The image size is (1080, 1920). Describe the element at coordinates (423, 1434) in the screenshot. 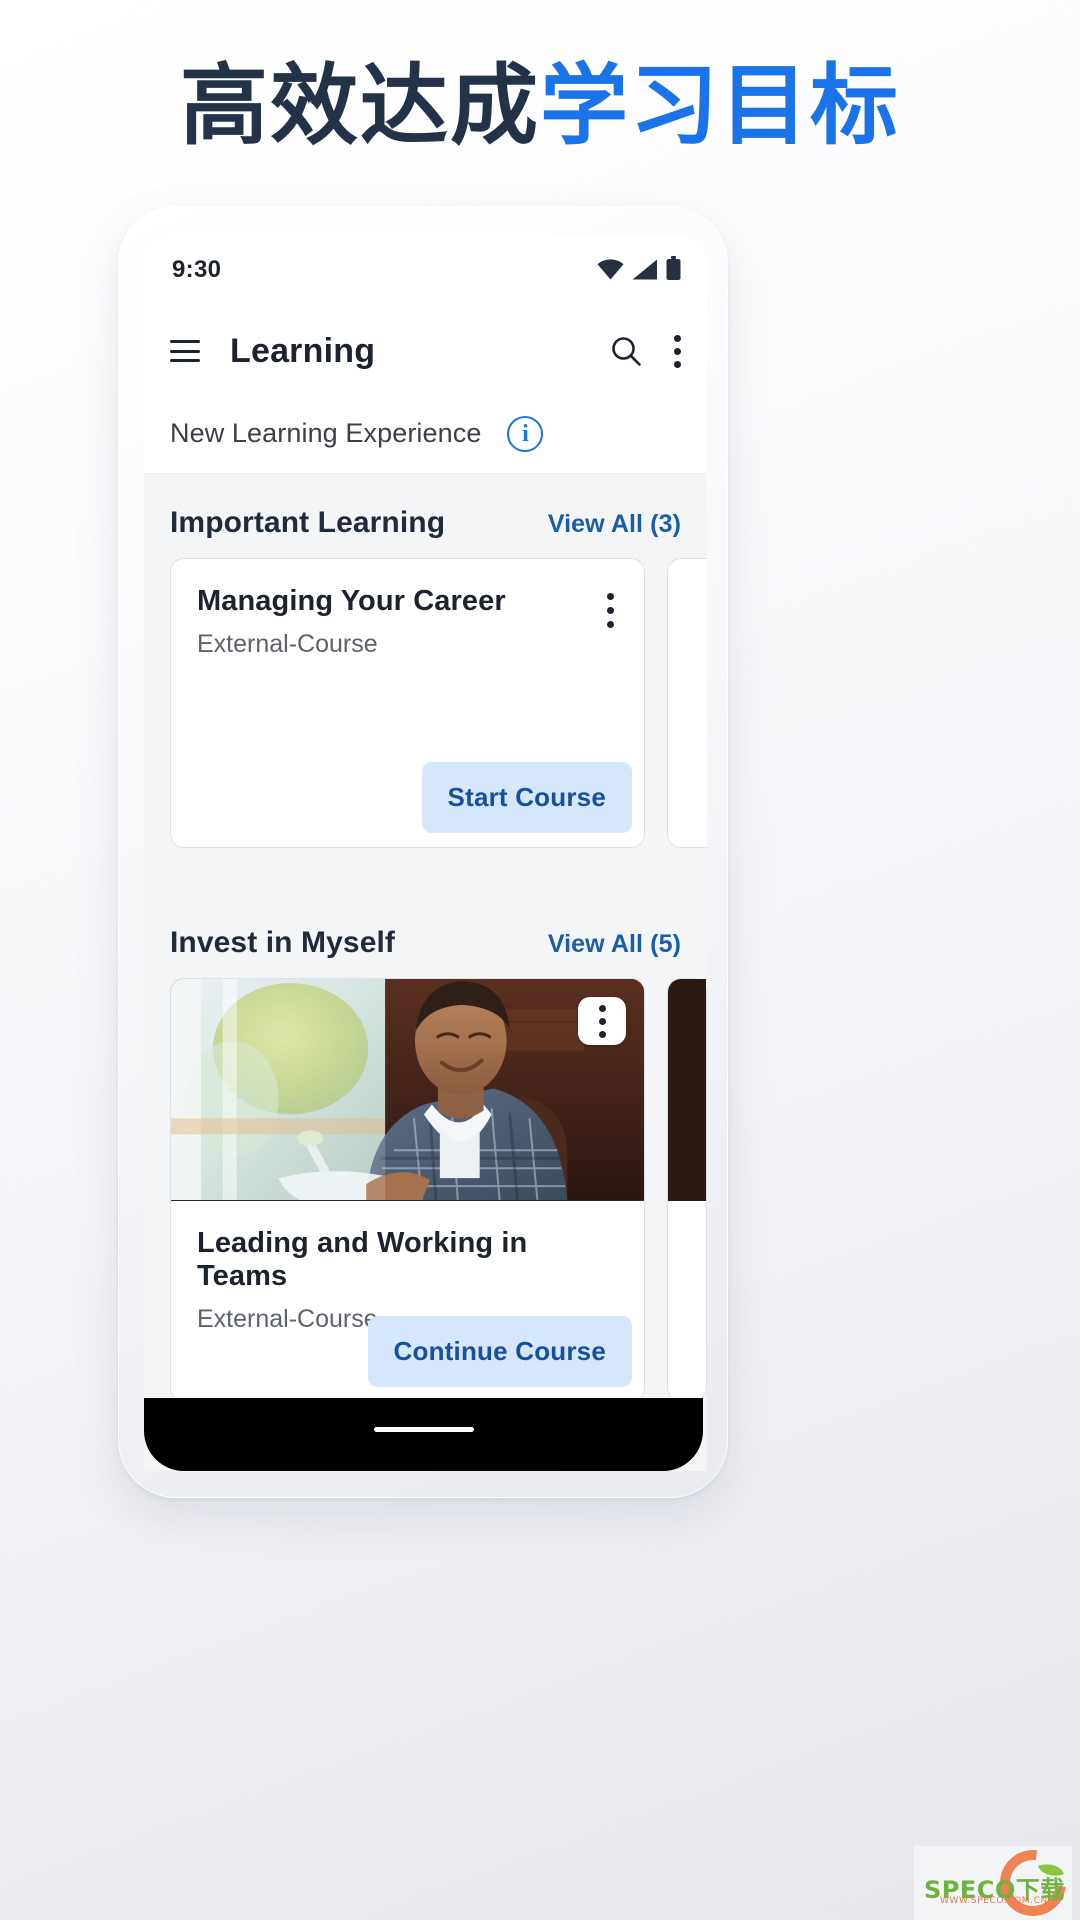

I see `phone-navigation-bar` at that location.